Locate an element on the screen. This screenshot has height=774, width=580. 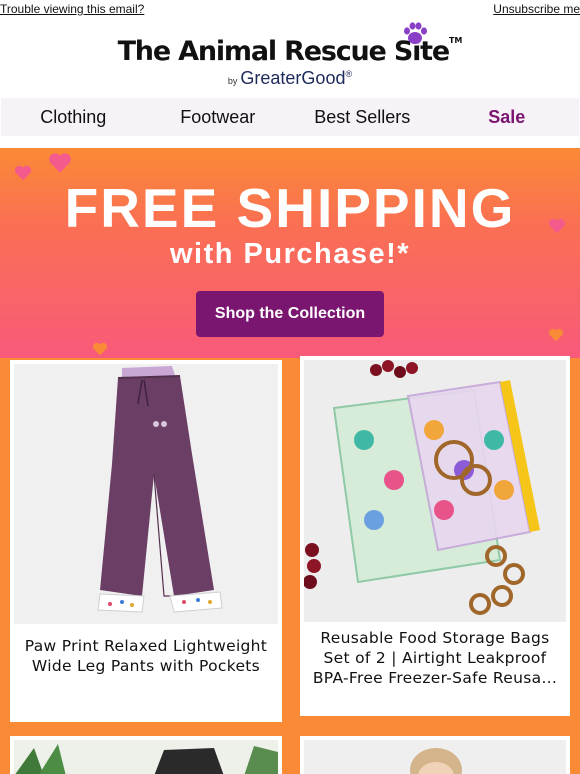
category-nav: Clothing Footwear Best Sellers Sale is located at coordinates (290, 117).